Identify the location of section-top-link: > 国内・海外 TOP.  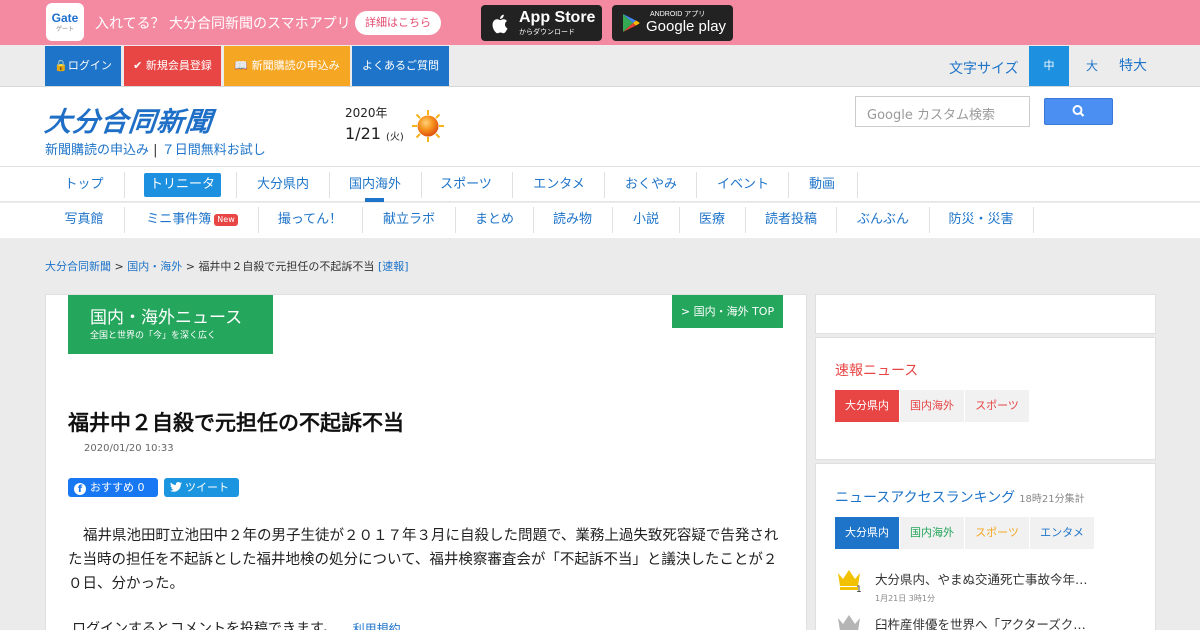
(727, 311).